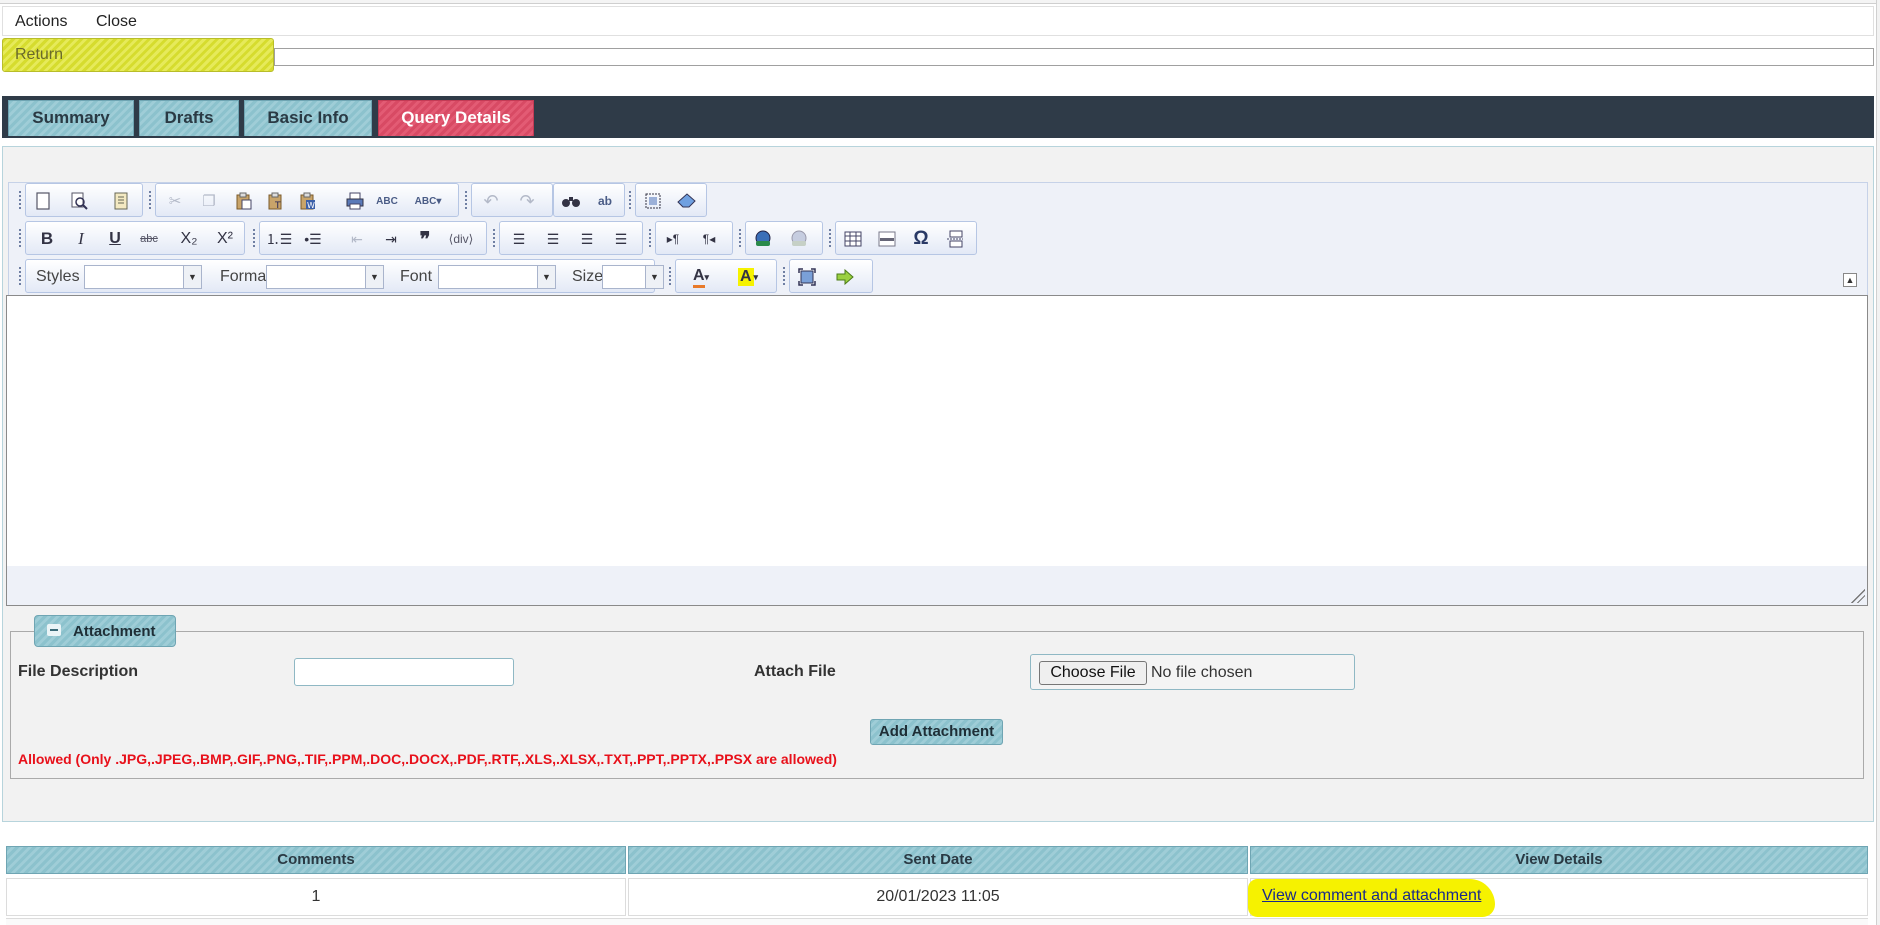  I want to click on copy-icon: ❐, so click(209, 201).